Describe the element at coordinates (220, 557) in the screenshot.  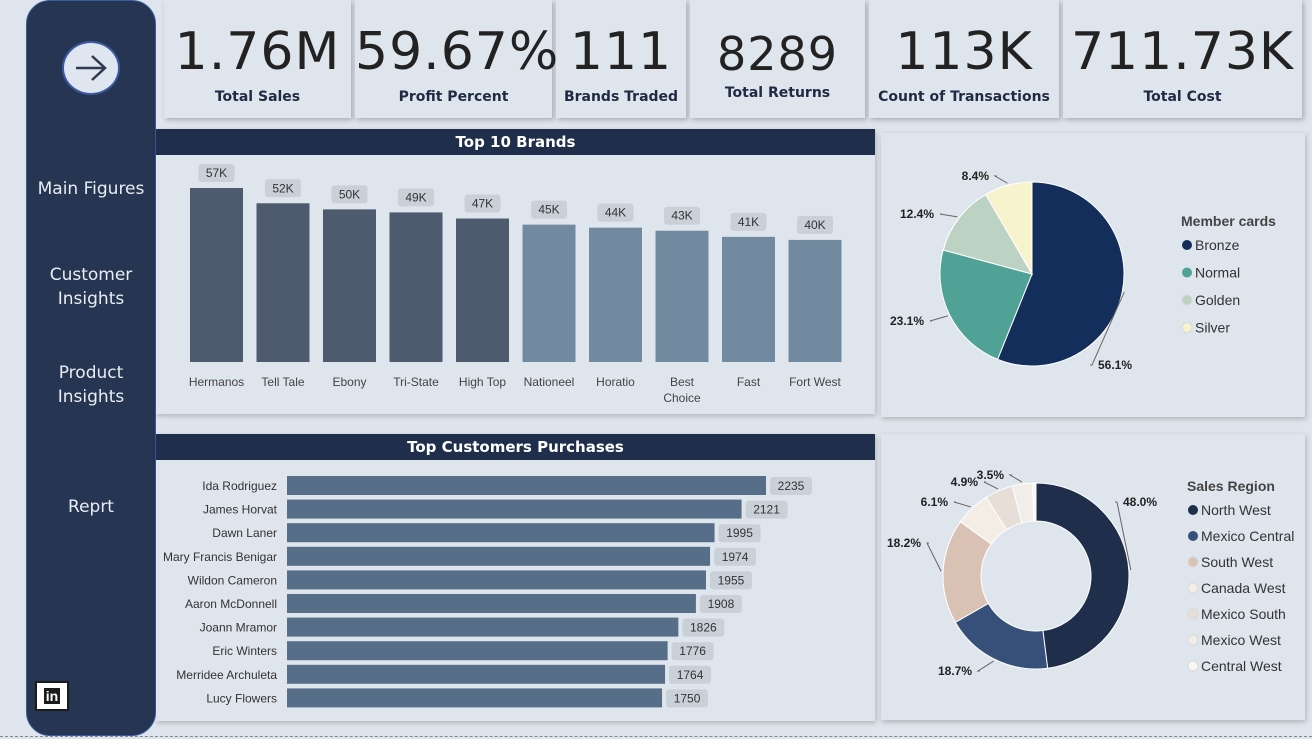
I see `y-tick-label: Mary Francis Benigar` at that location.